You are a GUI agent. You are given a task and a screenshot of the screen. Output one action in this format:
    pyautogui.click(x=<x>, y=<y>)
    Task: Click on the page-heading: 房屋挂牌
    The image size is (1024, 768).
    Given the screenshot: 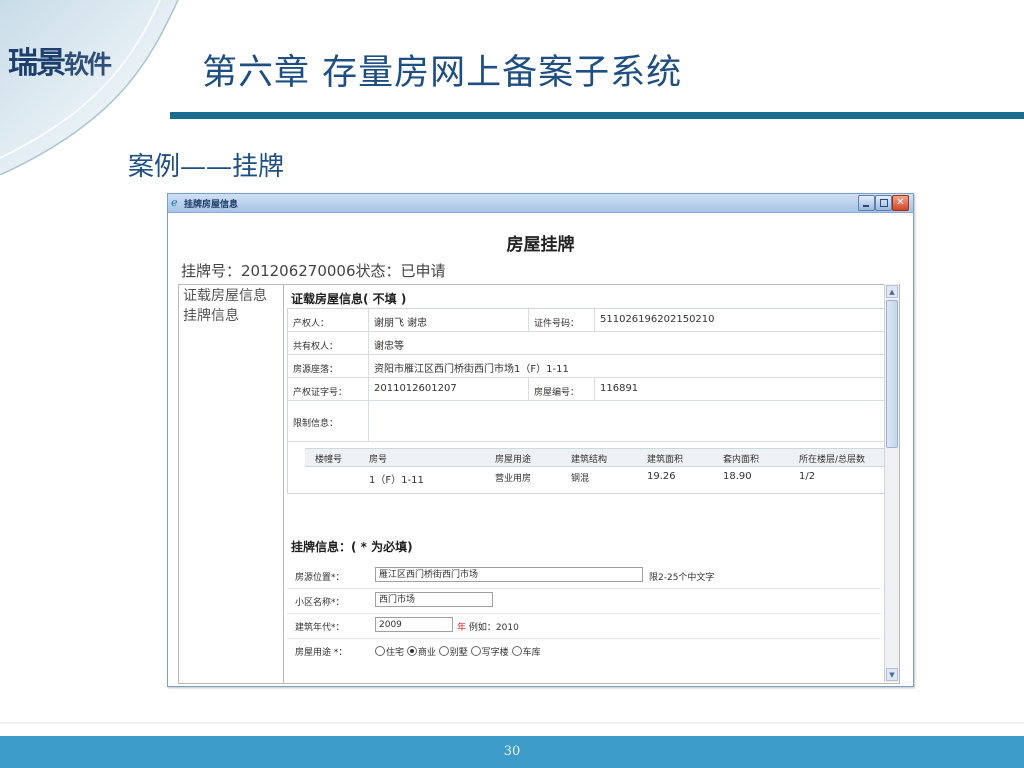 What is the action you would take?
    pyautogui.click(x=540, y=245)
    